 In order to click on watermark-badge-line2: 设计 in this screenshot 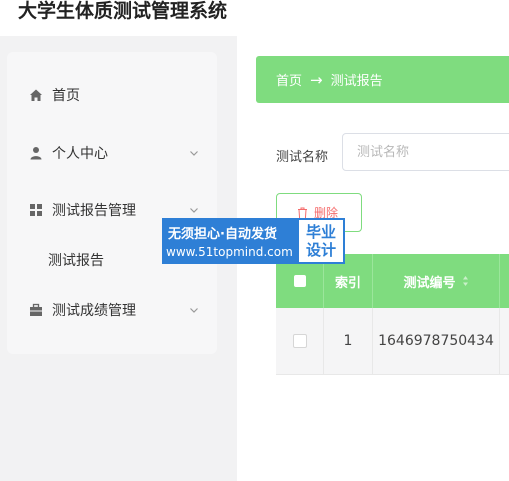, I will do `click(320, 250)`.